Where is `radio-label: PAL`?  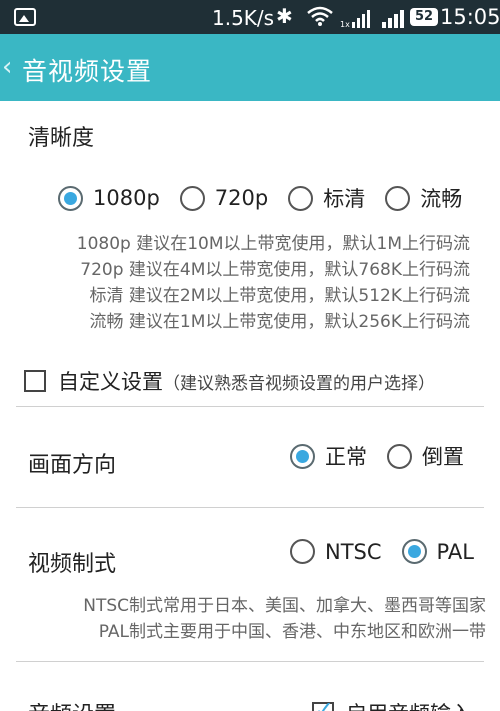 radio-label: PAL is located at coordinates (455, 551).